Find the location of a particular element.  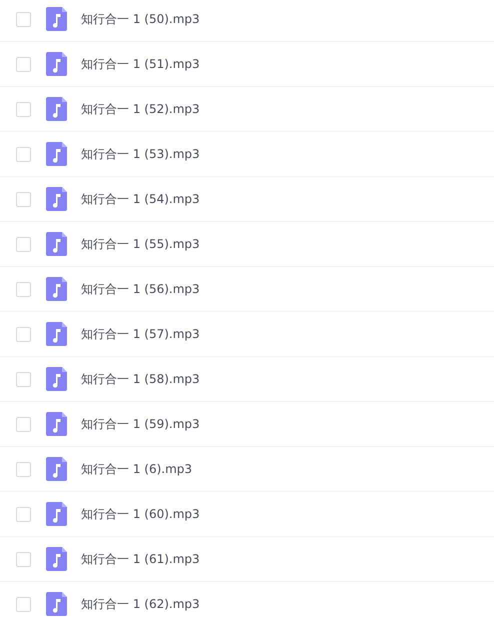

file-name: 知行合一 1 (60).mp3 is located at coordinates (140, 514).